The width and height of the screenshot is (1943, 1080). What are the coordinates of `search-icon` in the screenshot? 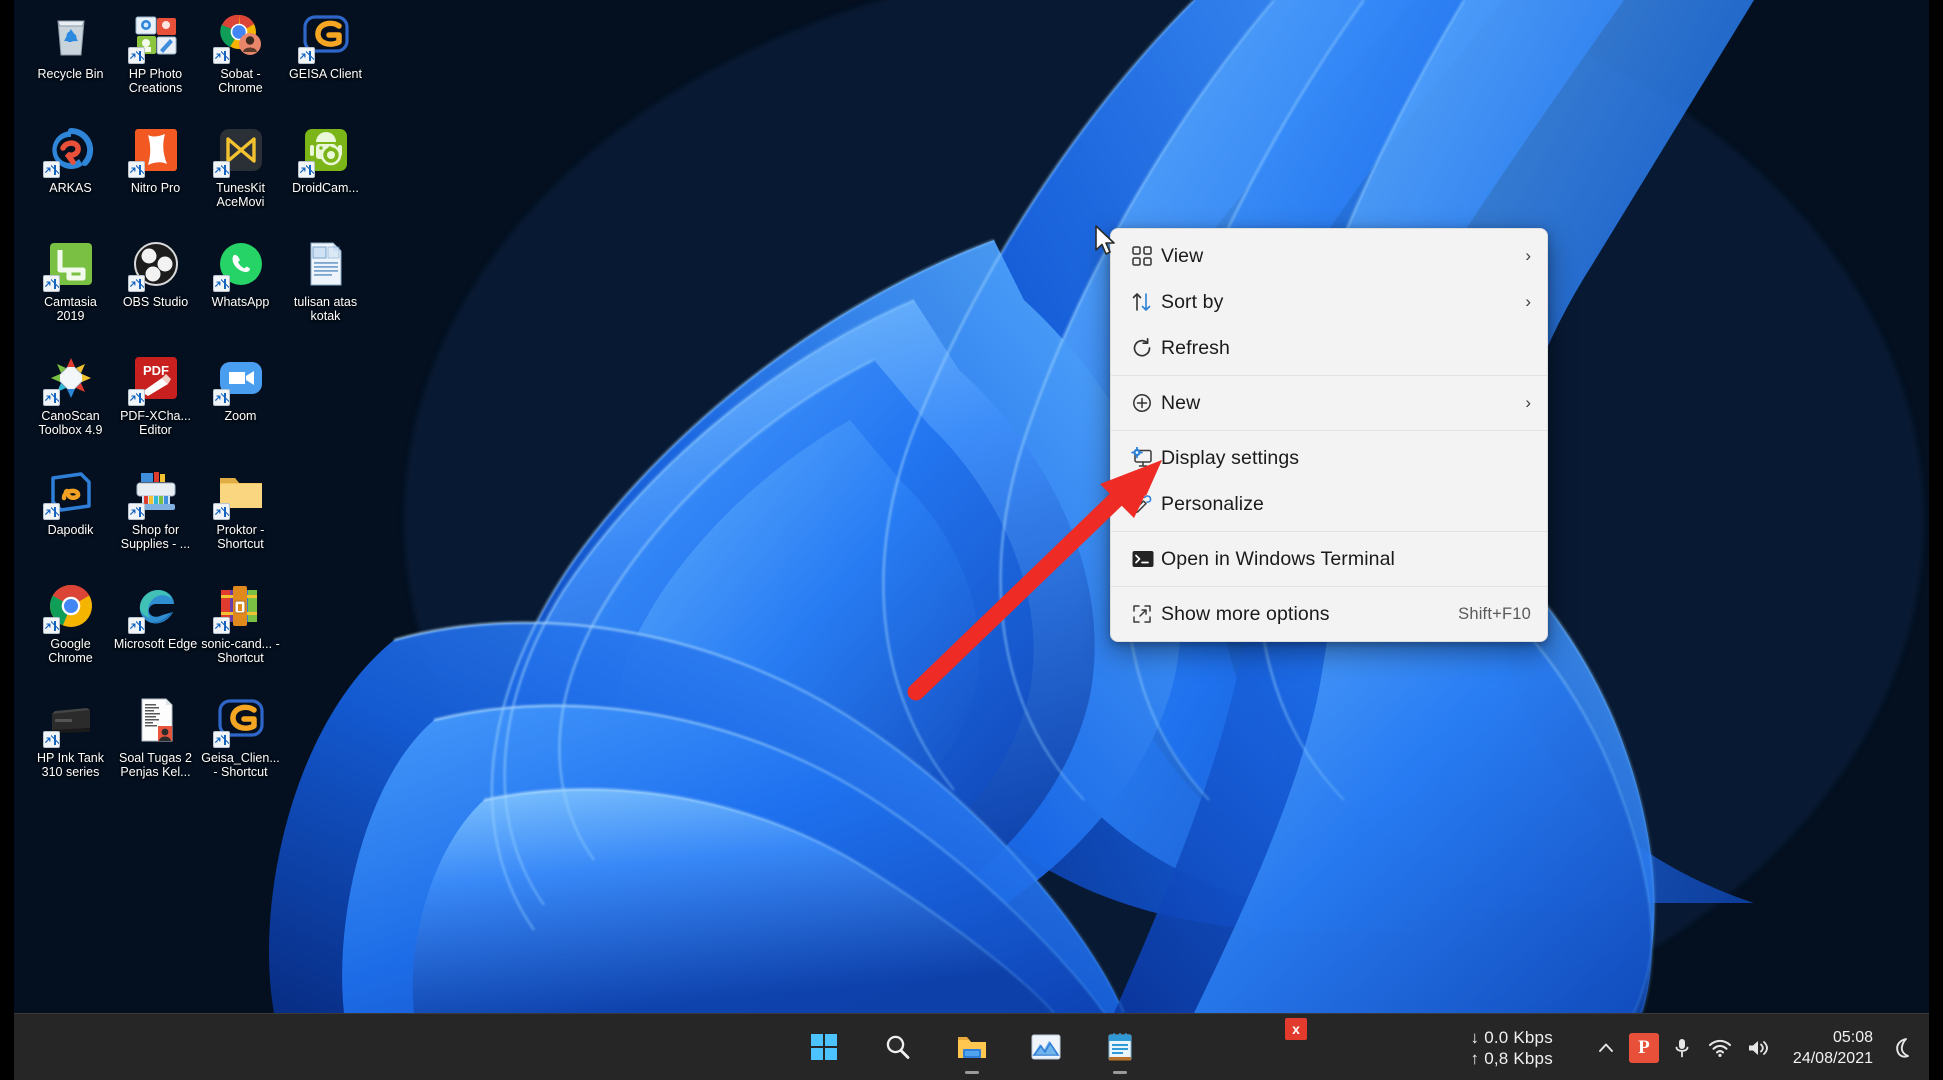 It's located at (897, 1047).